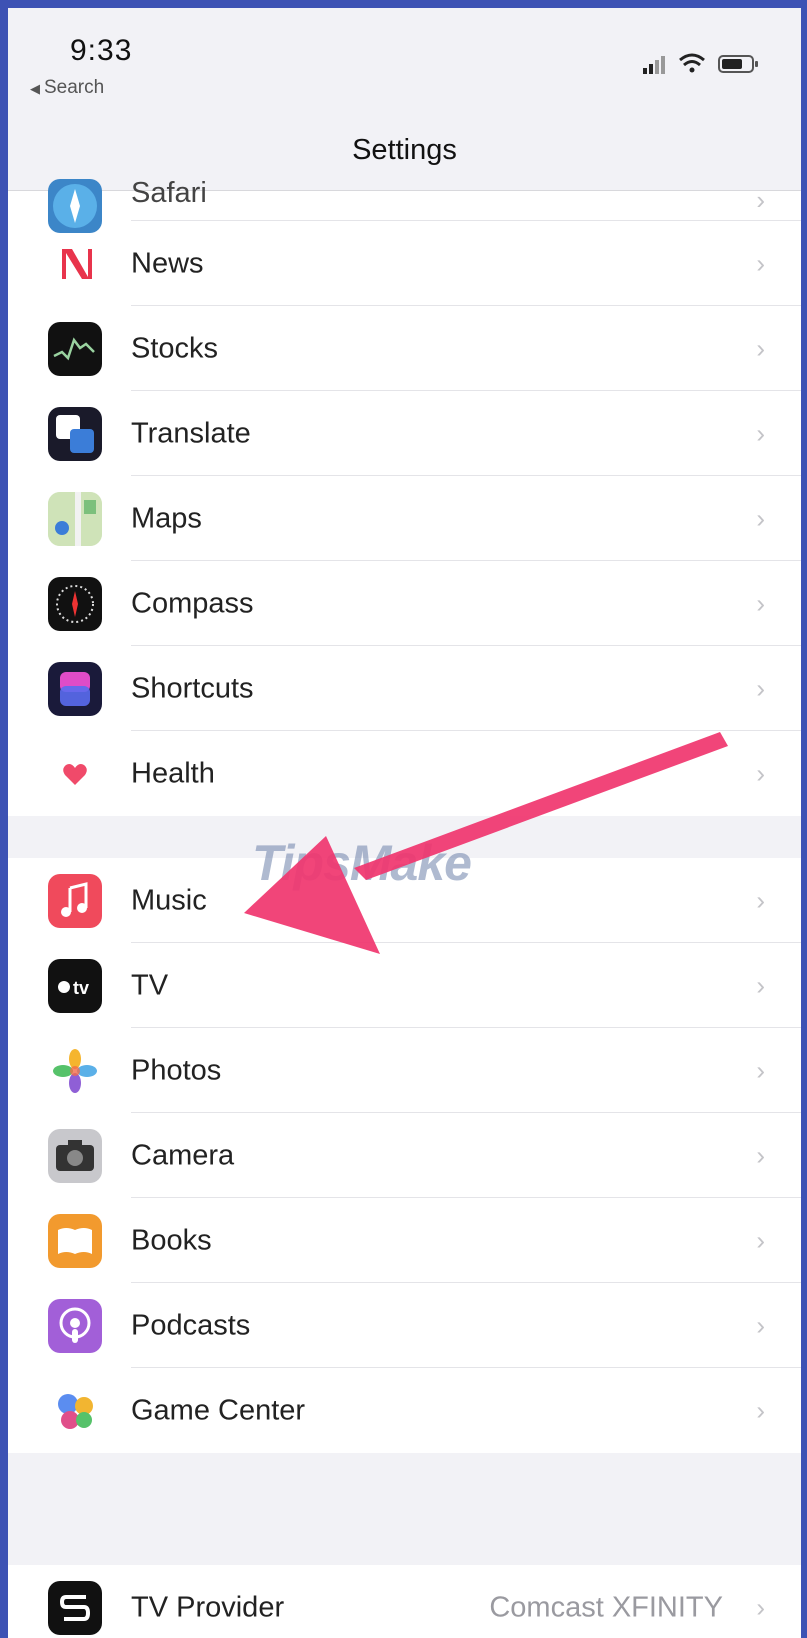 Image resolution: width=807 pixels, height=1638 pixels. Describe the element at coordinates (35, 88) in the screenshot. I see `back-arrow-icon: ◀` at that location.